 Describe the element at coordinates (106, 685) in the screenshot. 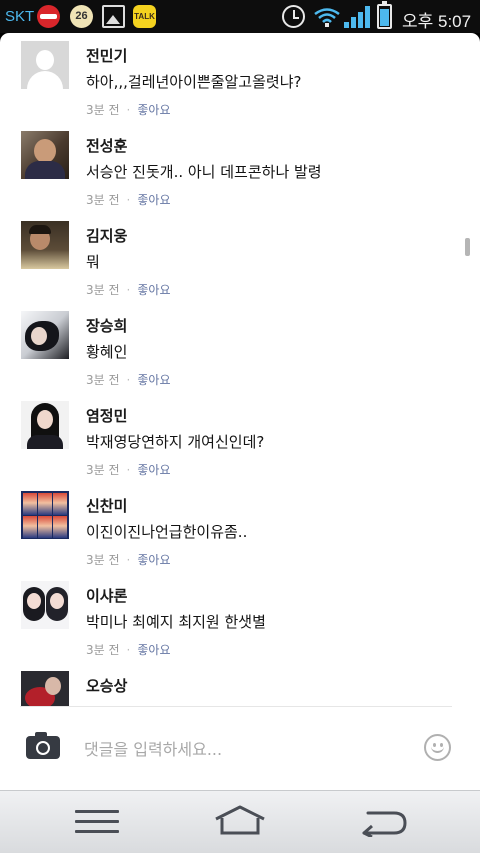

I see `comment-author: 오승상` at that location.